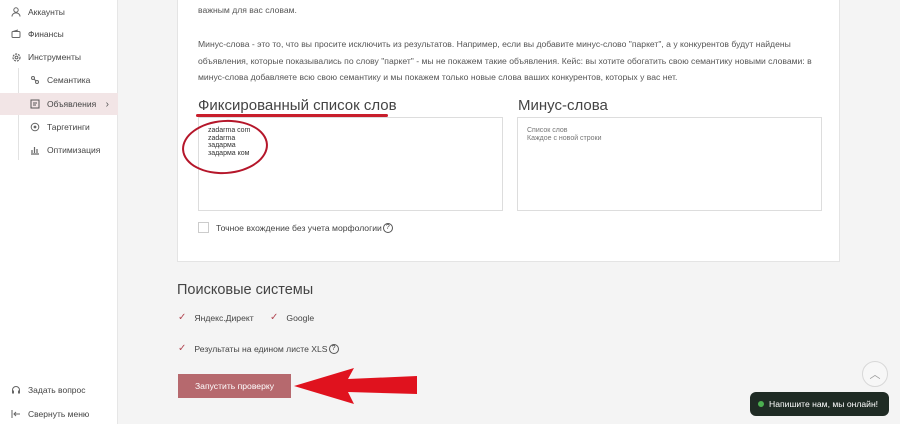 Image resolution: width=900 pixels, height=424 pixels. I want to click on ask-question-label: Задать вопрос, so click(57, 390).